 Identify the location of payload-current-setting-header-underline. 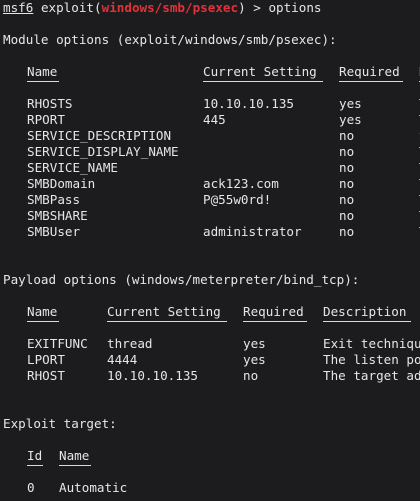
(167, 321).